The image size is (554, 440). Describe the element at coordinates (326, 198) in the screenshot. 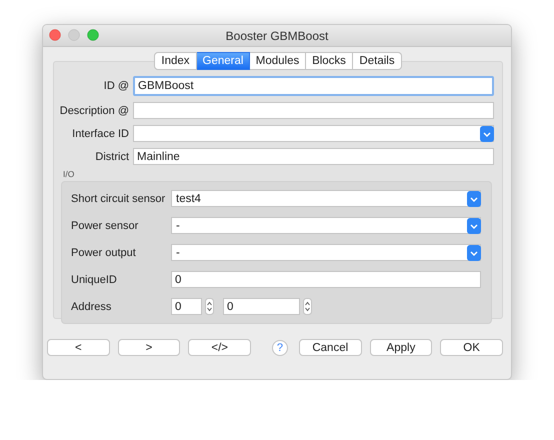

I see `dropdown: test4` at that location.